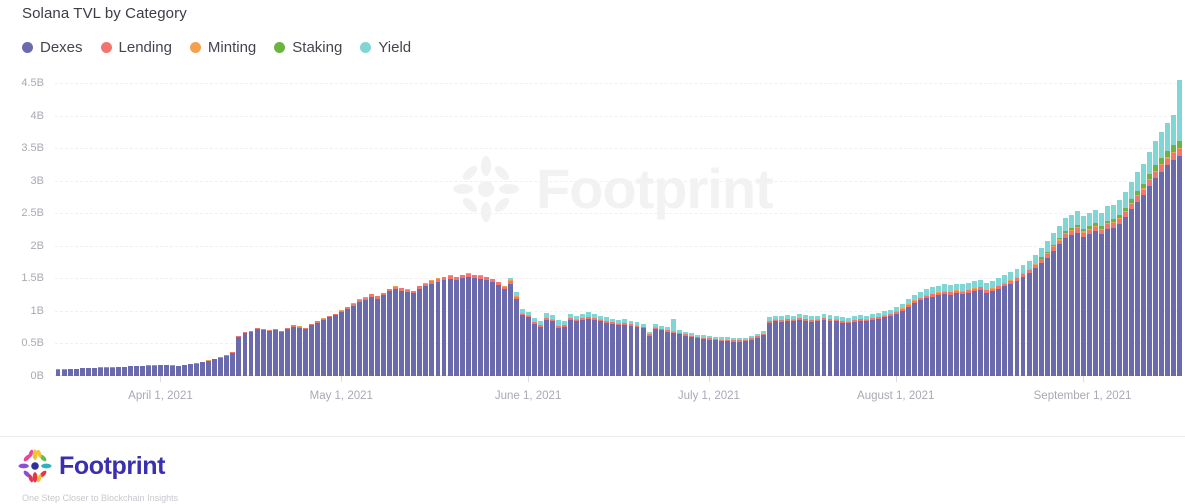  Describe the element at coordinates (222, 47) in the screenshot. I see `legend-item-minting: Minting` at that location.